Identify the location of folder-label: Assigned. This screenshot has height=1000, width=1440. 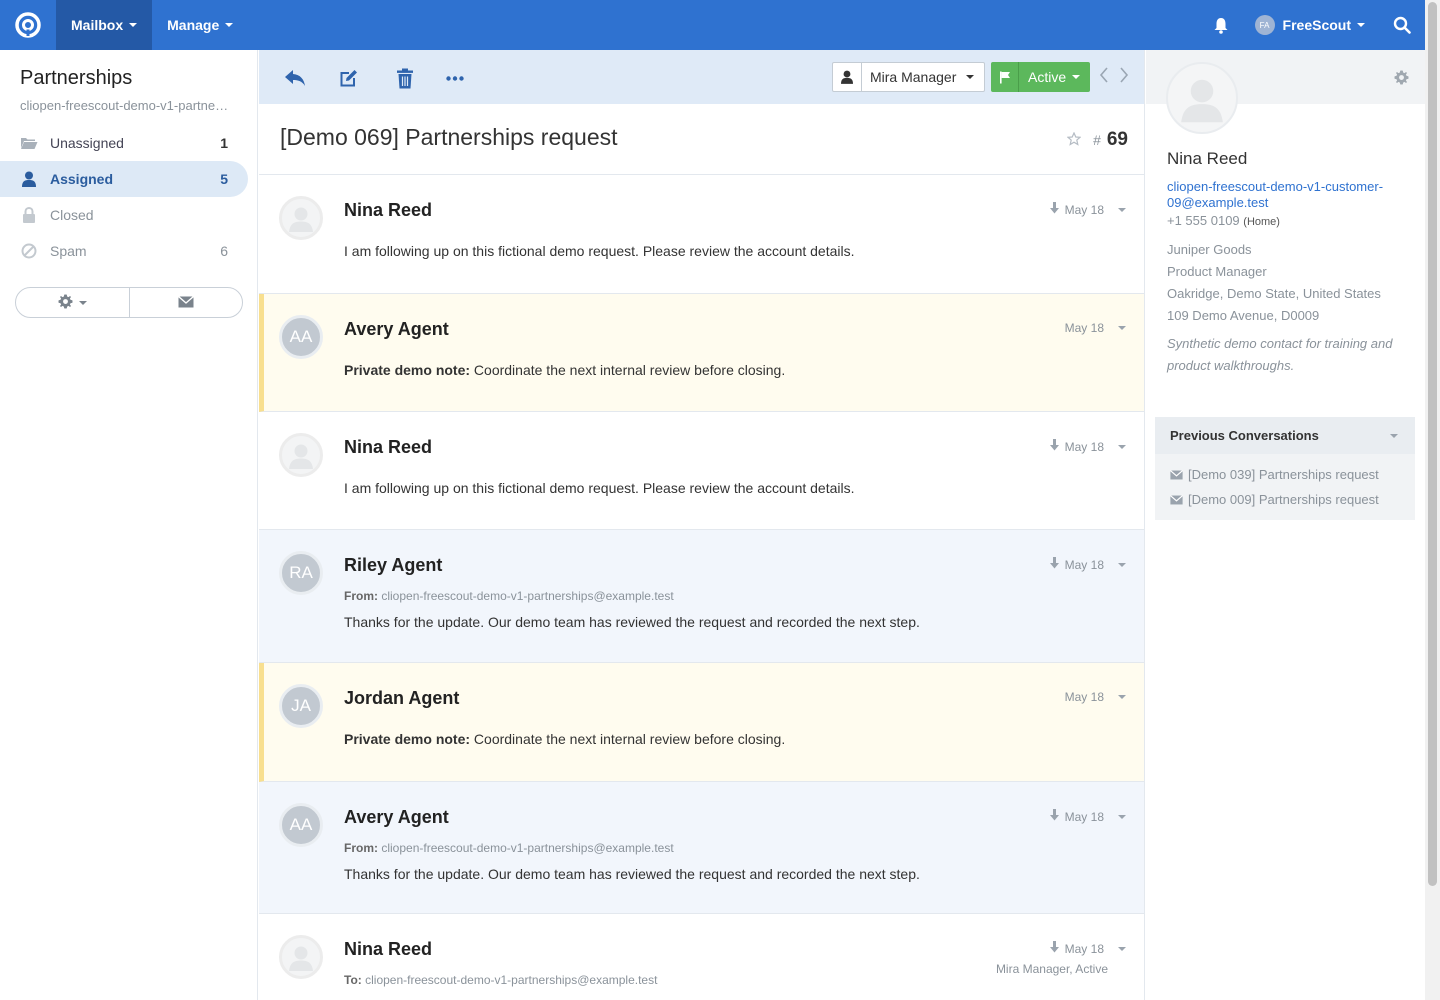
(82, 179).